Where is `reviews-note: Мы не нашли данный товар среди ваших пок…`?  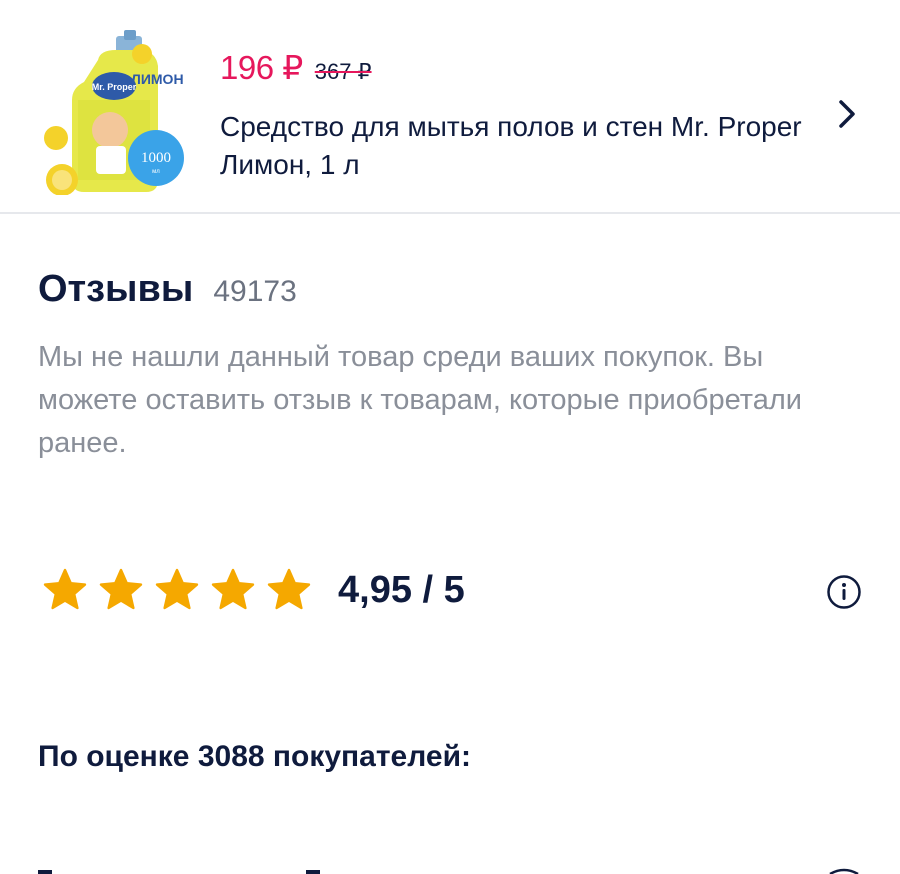
reviews-note: Мы не нашли данный товар среди ваших пок… is located at coordinates (420, 400).